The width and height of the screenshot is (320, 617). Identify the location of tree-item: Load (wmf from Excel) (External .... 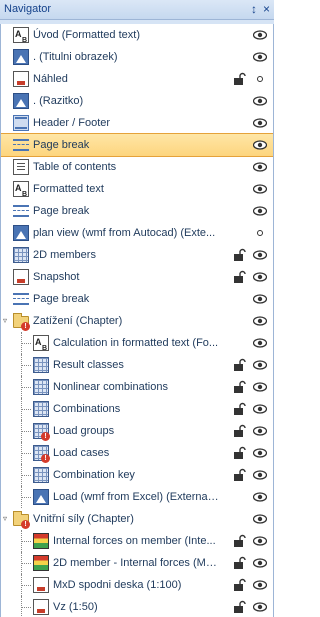
(137, 497).